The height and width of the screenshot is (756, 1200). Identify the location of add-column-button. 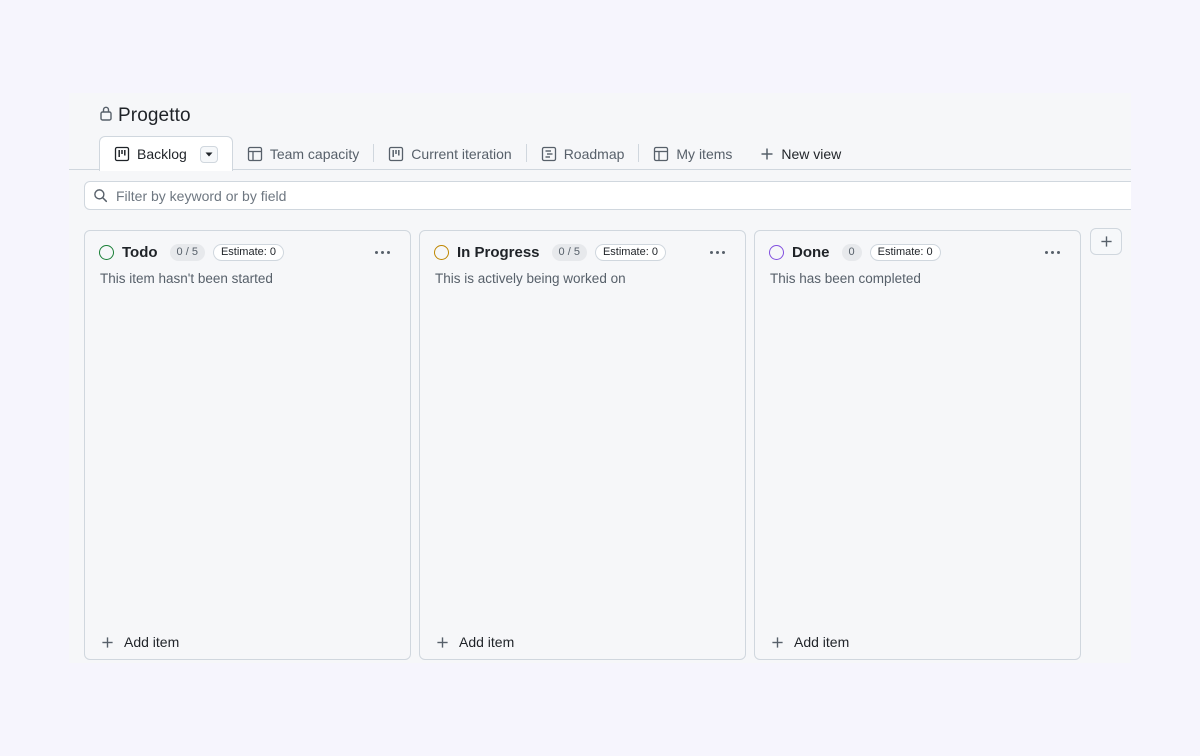
(1106, 241).